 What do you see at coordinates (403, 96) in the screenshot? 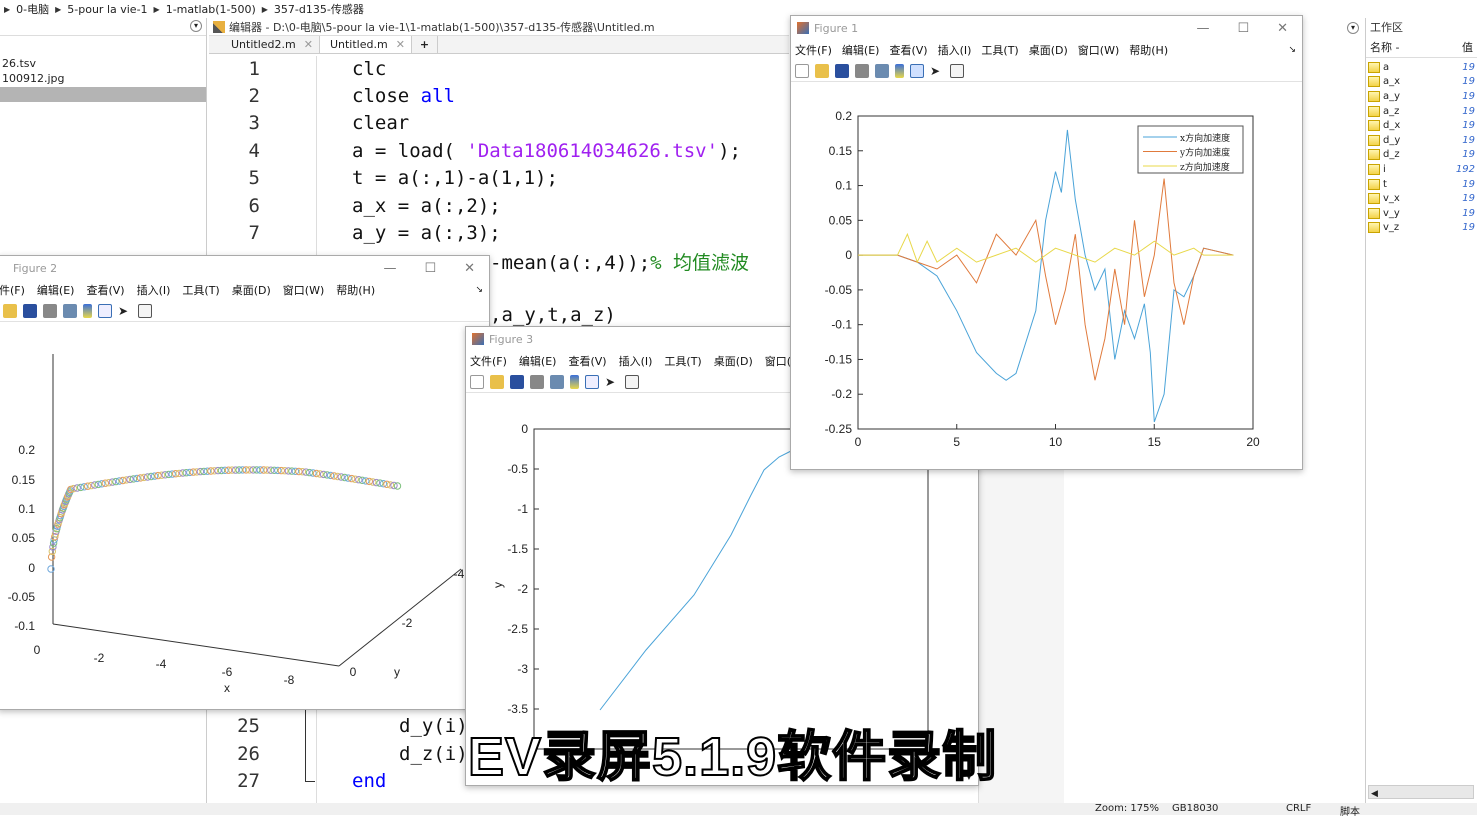
I see `code-line: close all` at bounding box center [403, 96].